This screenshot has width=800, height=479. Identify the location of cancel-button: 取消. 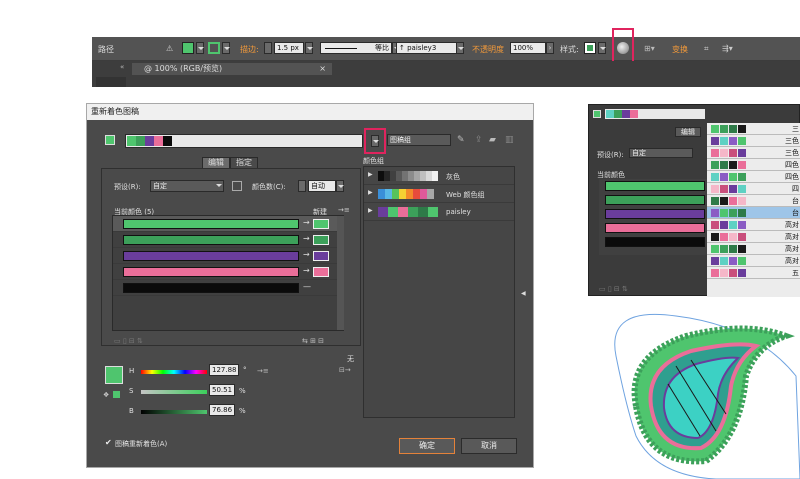
(489, 446).